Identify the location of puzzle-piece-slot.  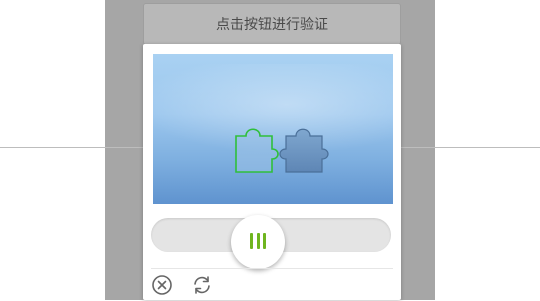
(304, 150).